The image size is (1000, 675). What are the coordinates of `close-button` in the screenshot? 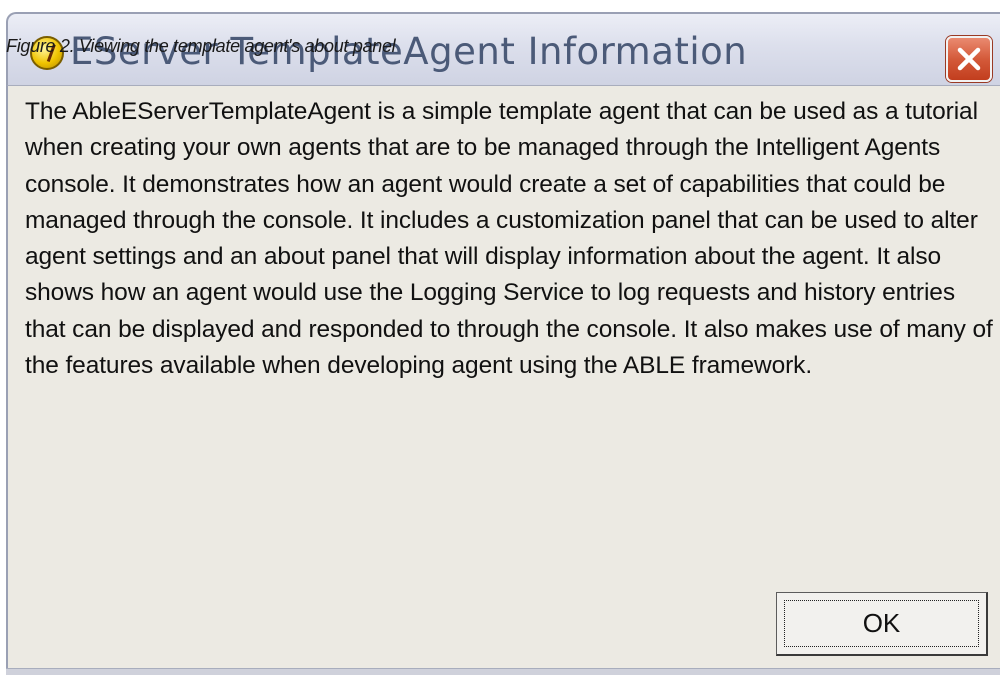 It's located at (969, 59).